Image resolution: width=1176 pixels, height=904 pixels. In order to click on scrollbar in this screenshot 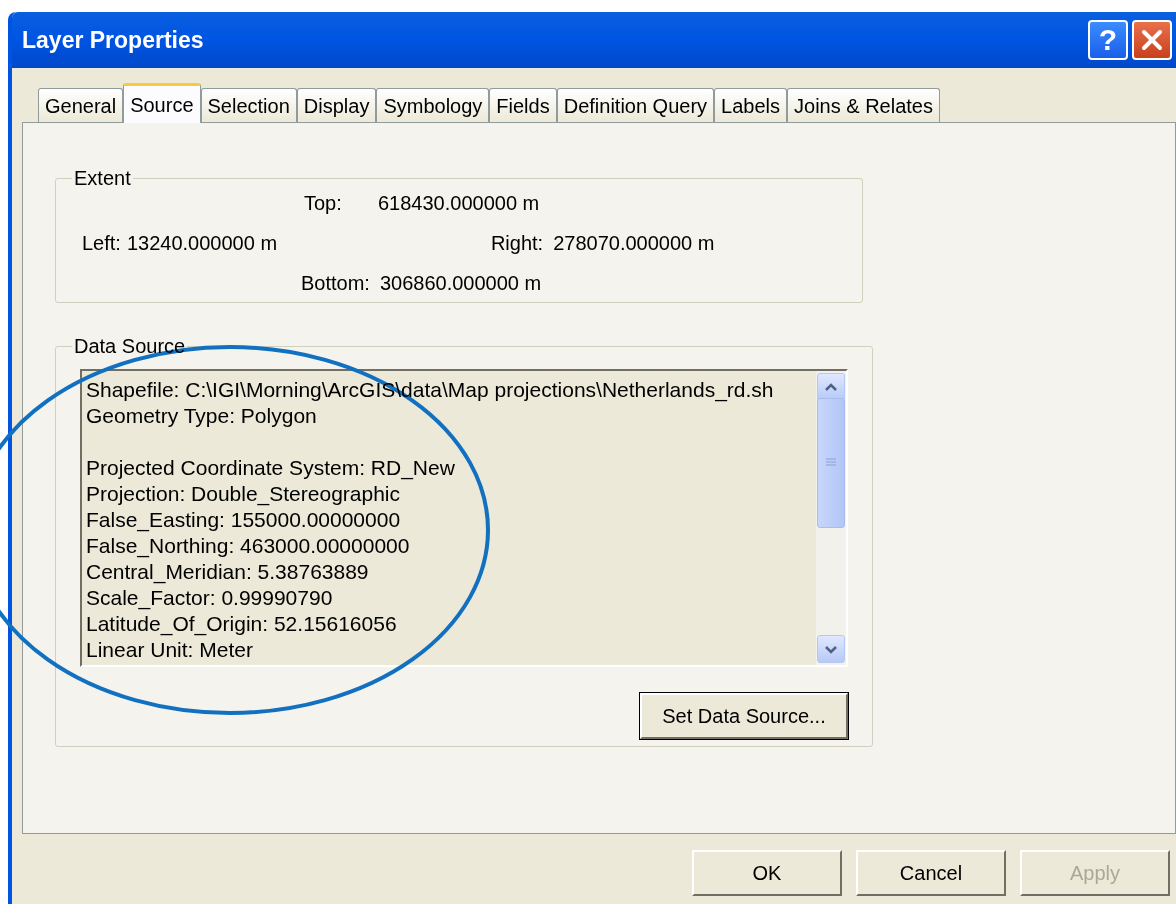, I will do `click(831, 518)`.